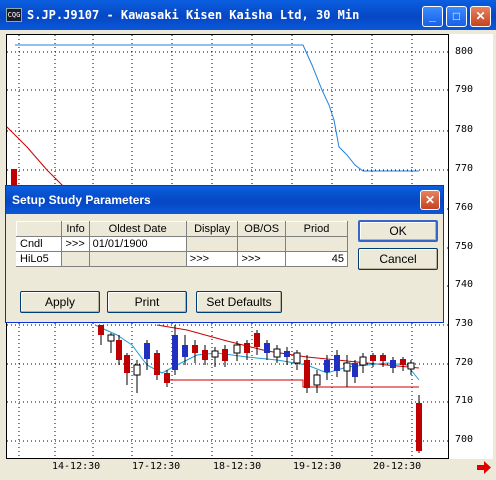 The image size is (496, 480). Describe the element at coordinates (237, 466) in the screenshot. I see `x-tick-label: 18-12:30` at that location.